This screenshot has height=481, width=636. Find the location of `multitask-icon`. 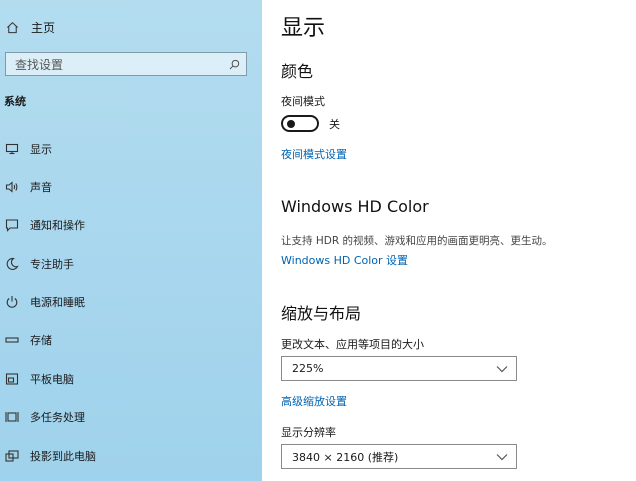

multitask-icon is located at coordinates (12, 417).